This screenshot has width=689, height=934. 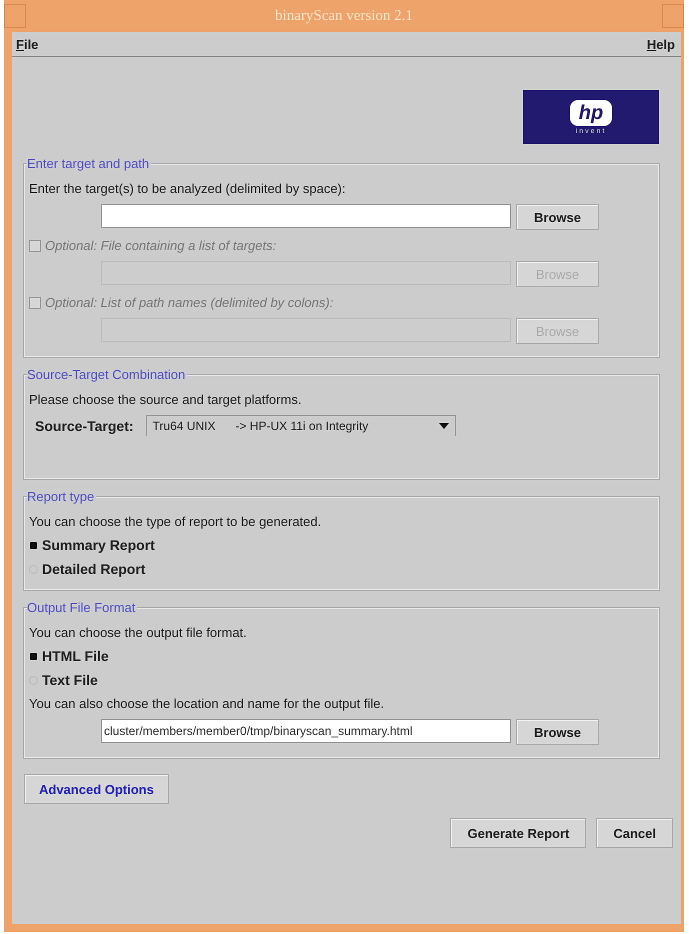 What do you see at coordinates (660, 44) in the screenshot?
I see `menu-item: Help` at bounding box center [660, 44].